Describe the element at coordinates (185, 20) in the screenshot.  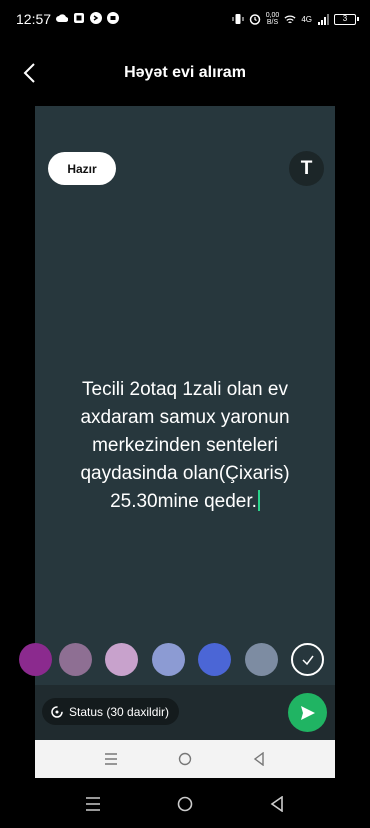
I see `system-status-bar: 12:57 0,00 B/S 4G 3` at that location.